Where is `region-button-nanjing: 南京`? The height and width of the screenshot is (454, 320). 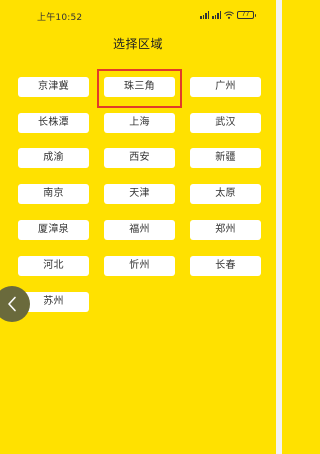 region-button-nanjing: 南京 is located at coordinates (53, 194).